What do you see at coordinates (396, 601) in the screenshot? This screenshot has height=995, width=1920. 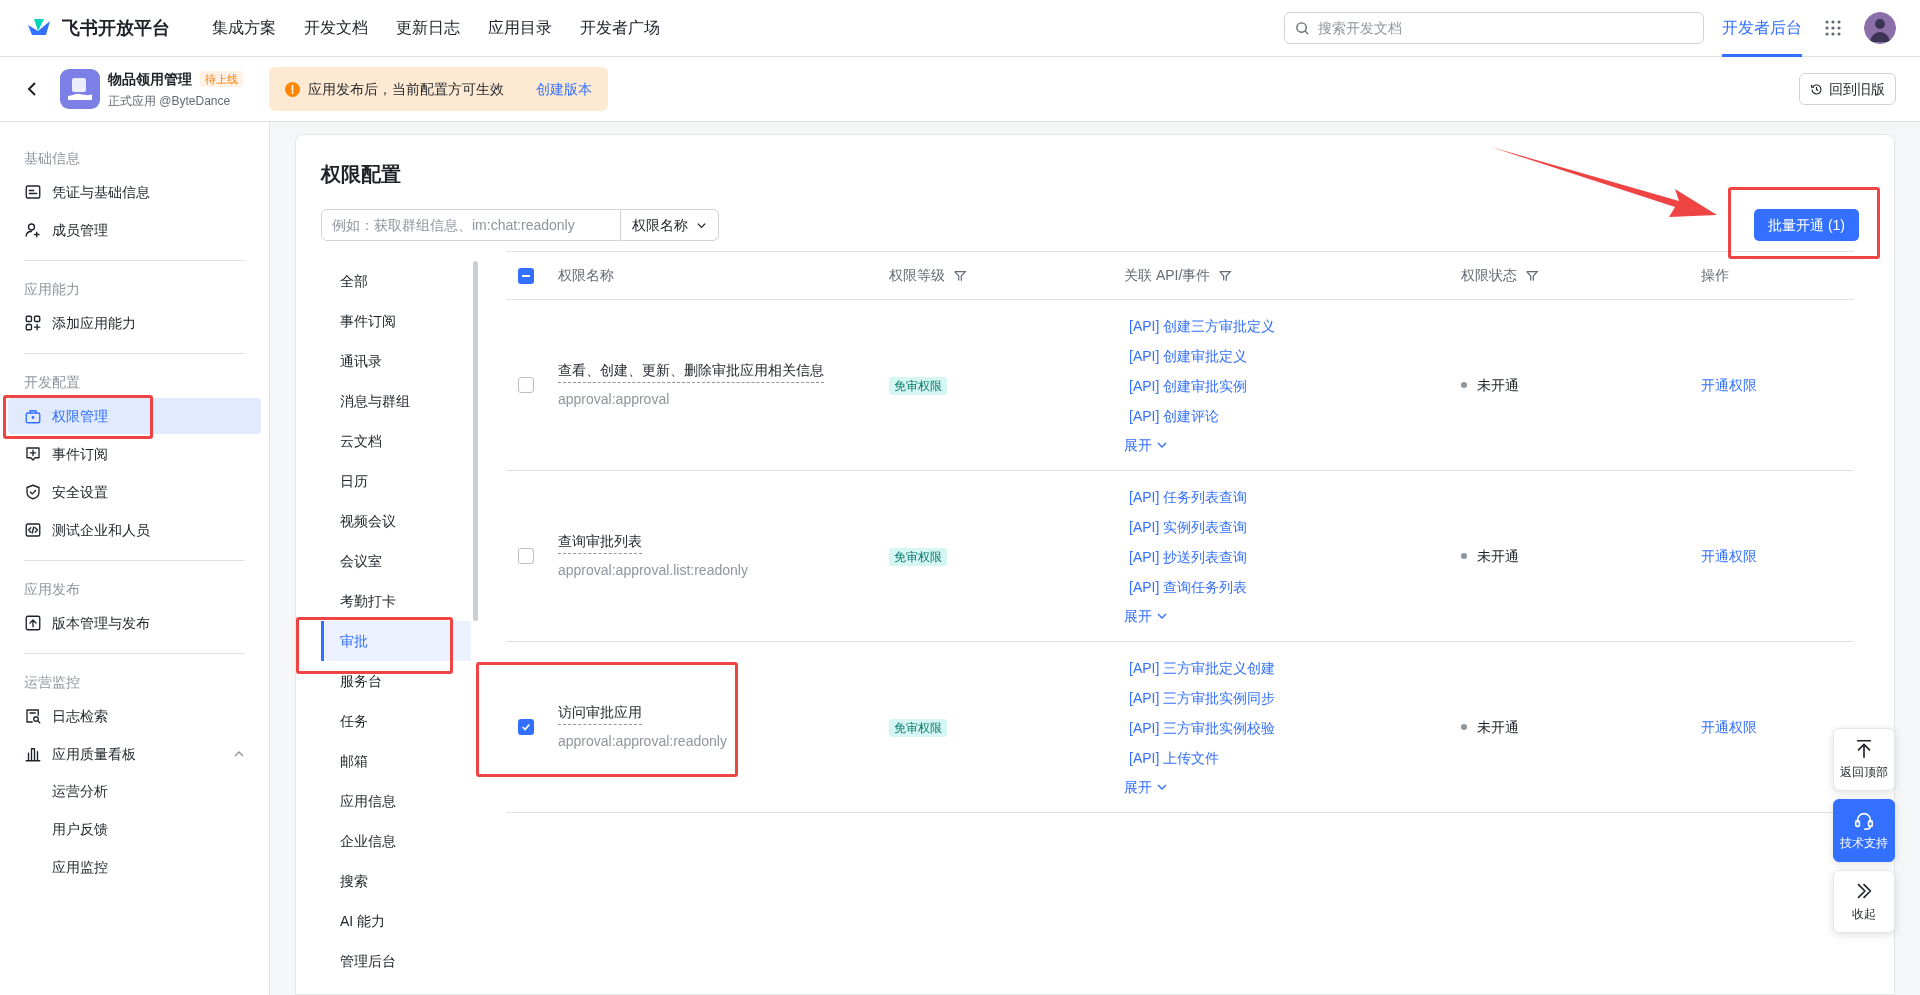 I see `category-item: 考勤打卡` at bounding box center [396, 601].